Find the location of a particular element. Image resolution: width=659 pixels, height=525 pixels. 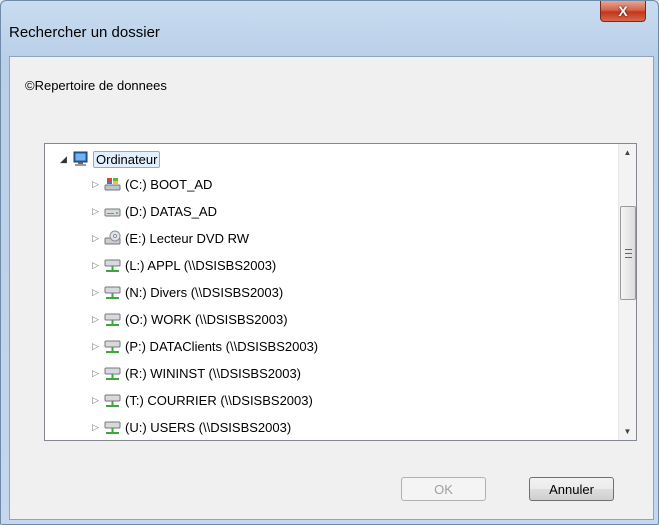

dvd-drive-icon is located at coordinates (112, 237).